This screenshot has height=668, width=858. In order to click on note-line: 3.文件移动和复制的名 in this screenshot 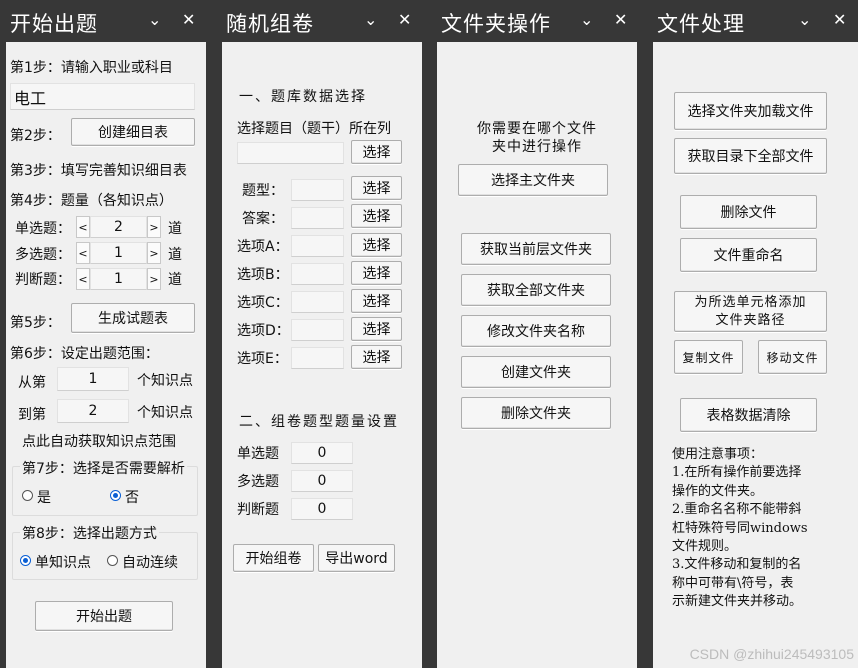, I will do `click(737, 565)`.